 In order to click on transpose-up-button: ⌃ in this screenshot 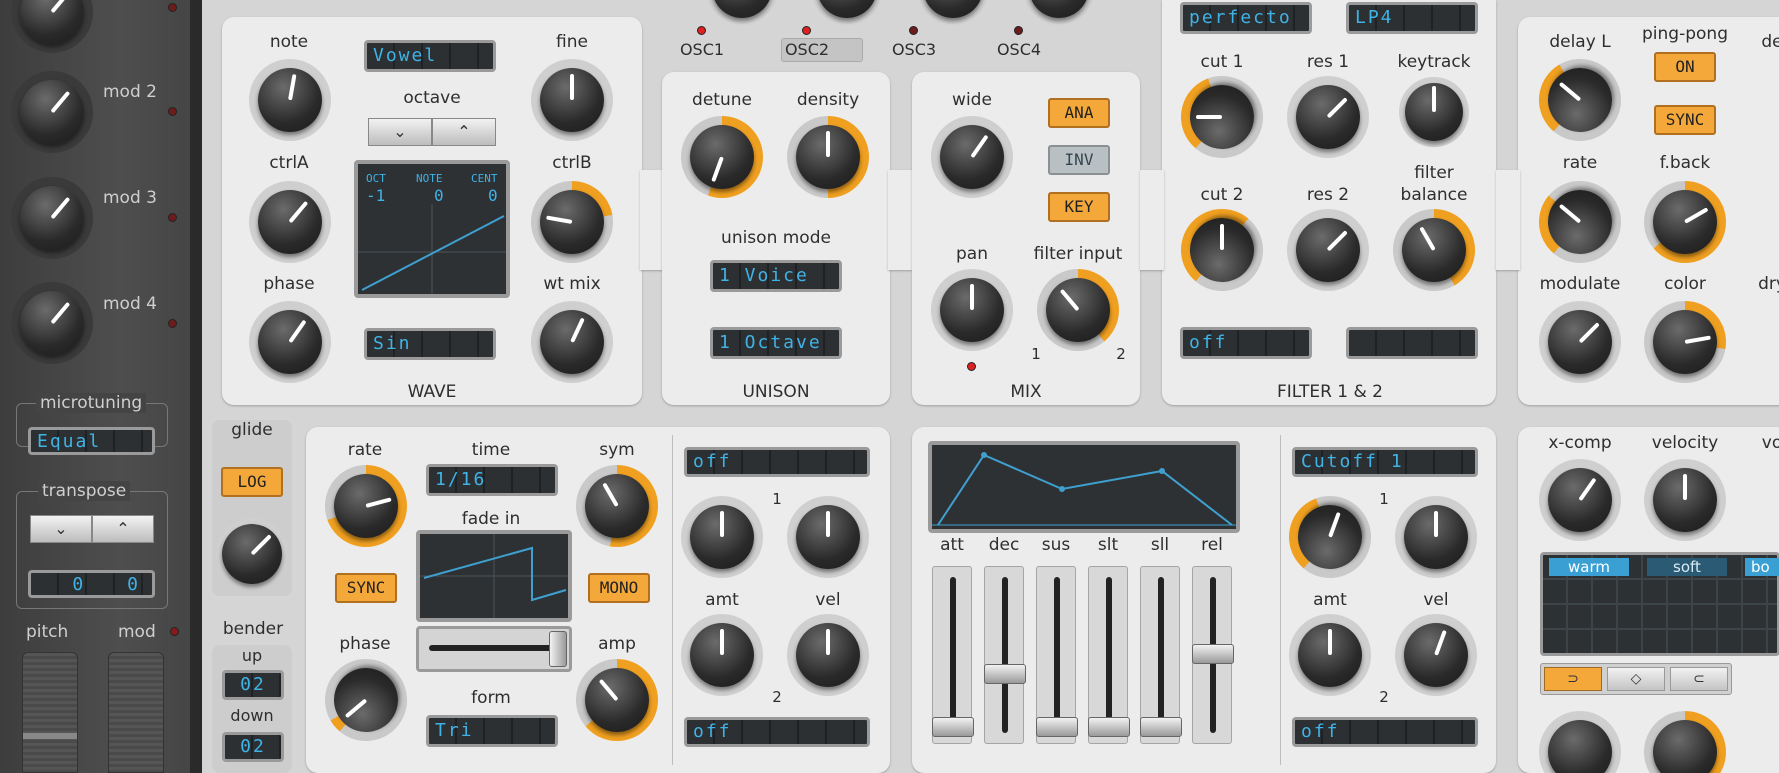, I will do `click(123, 529)`.